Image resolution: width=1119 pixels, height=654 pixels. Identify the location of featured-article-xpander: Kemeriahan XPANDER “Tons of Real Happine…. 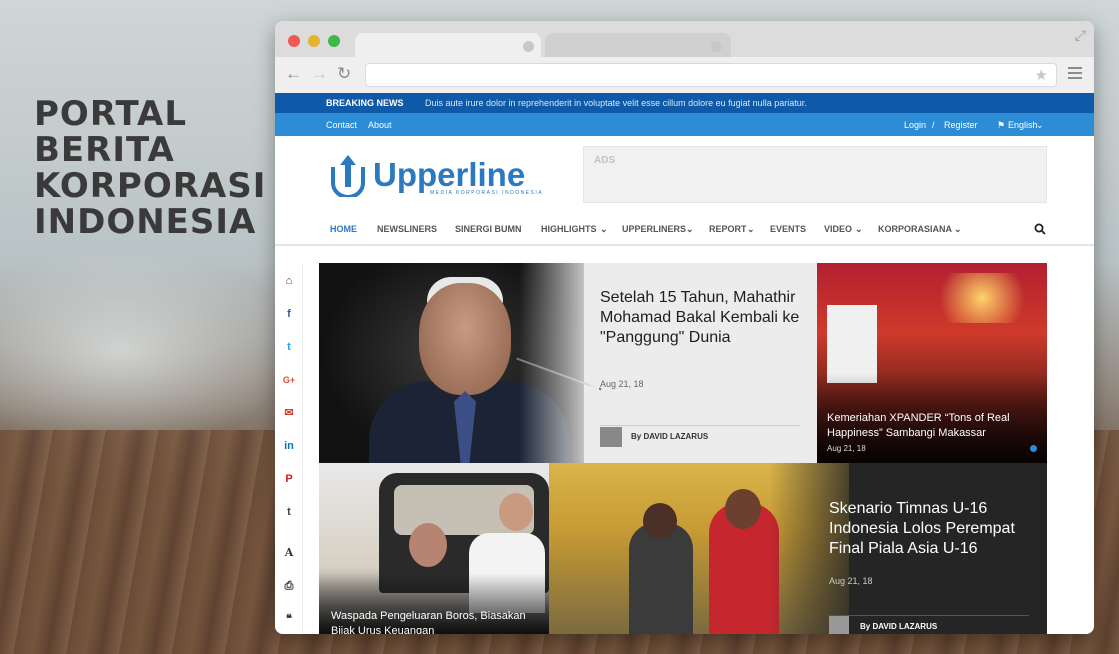
(932, 363).